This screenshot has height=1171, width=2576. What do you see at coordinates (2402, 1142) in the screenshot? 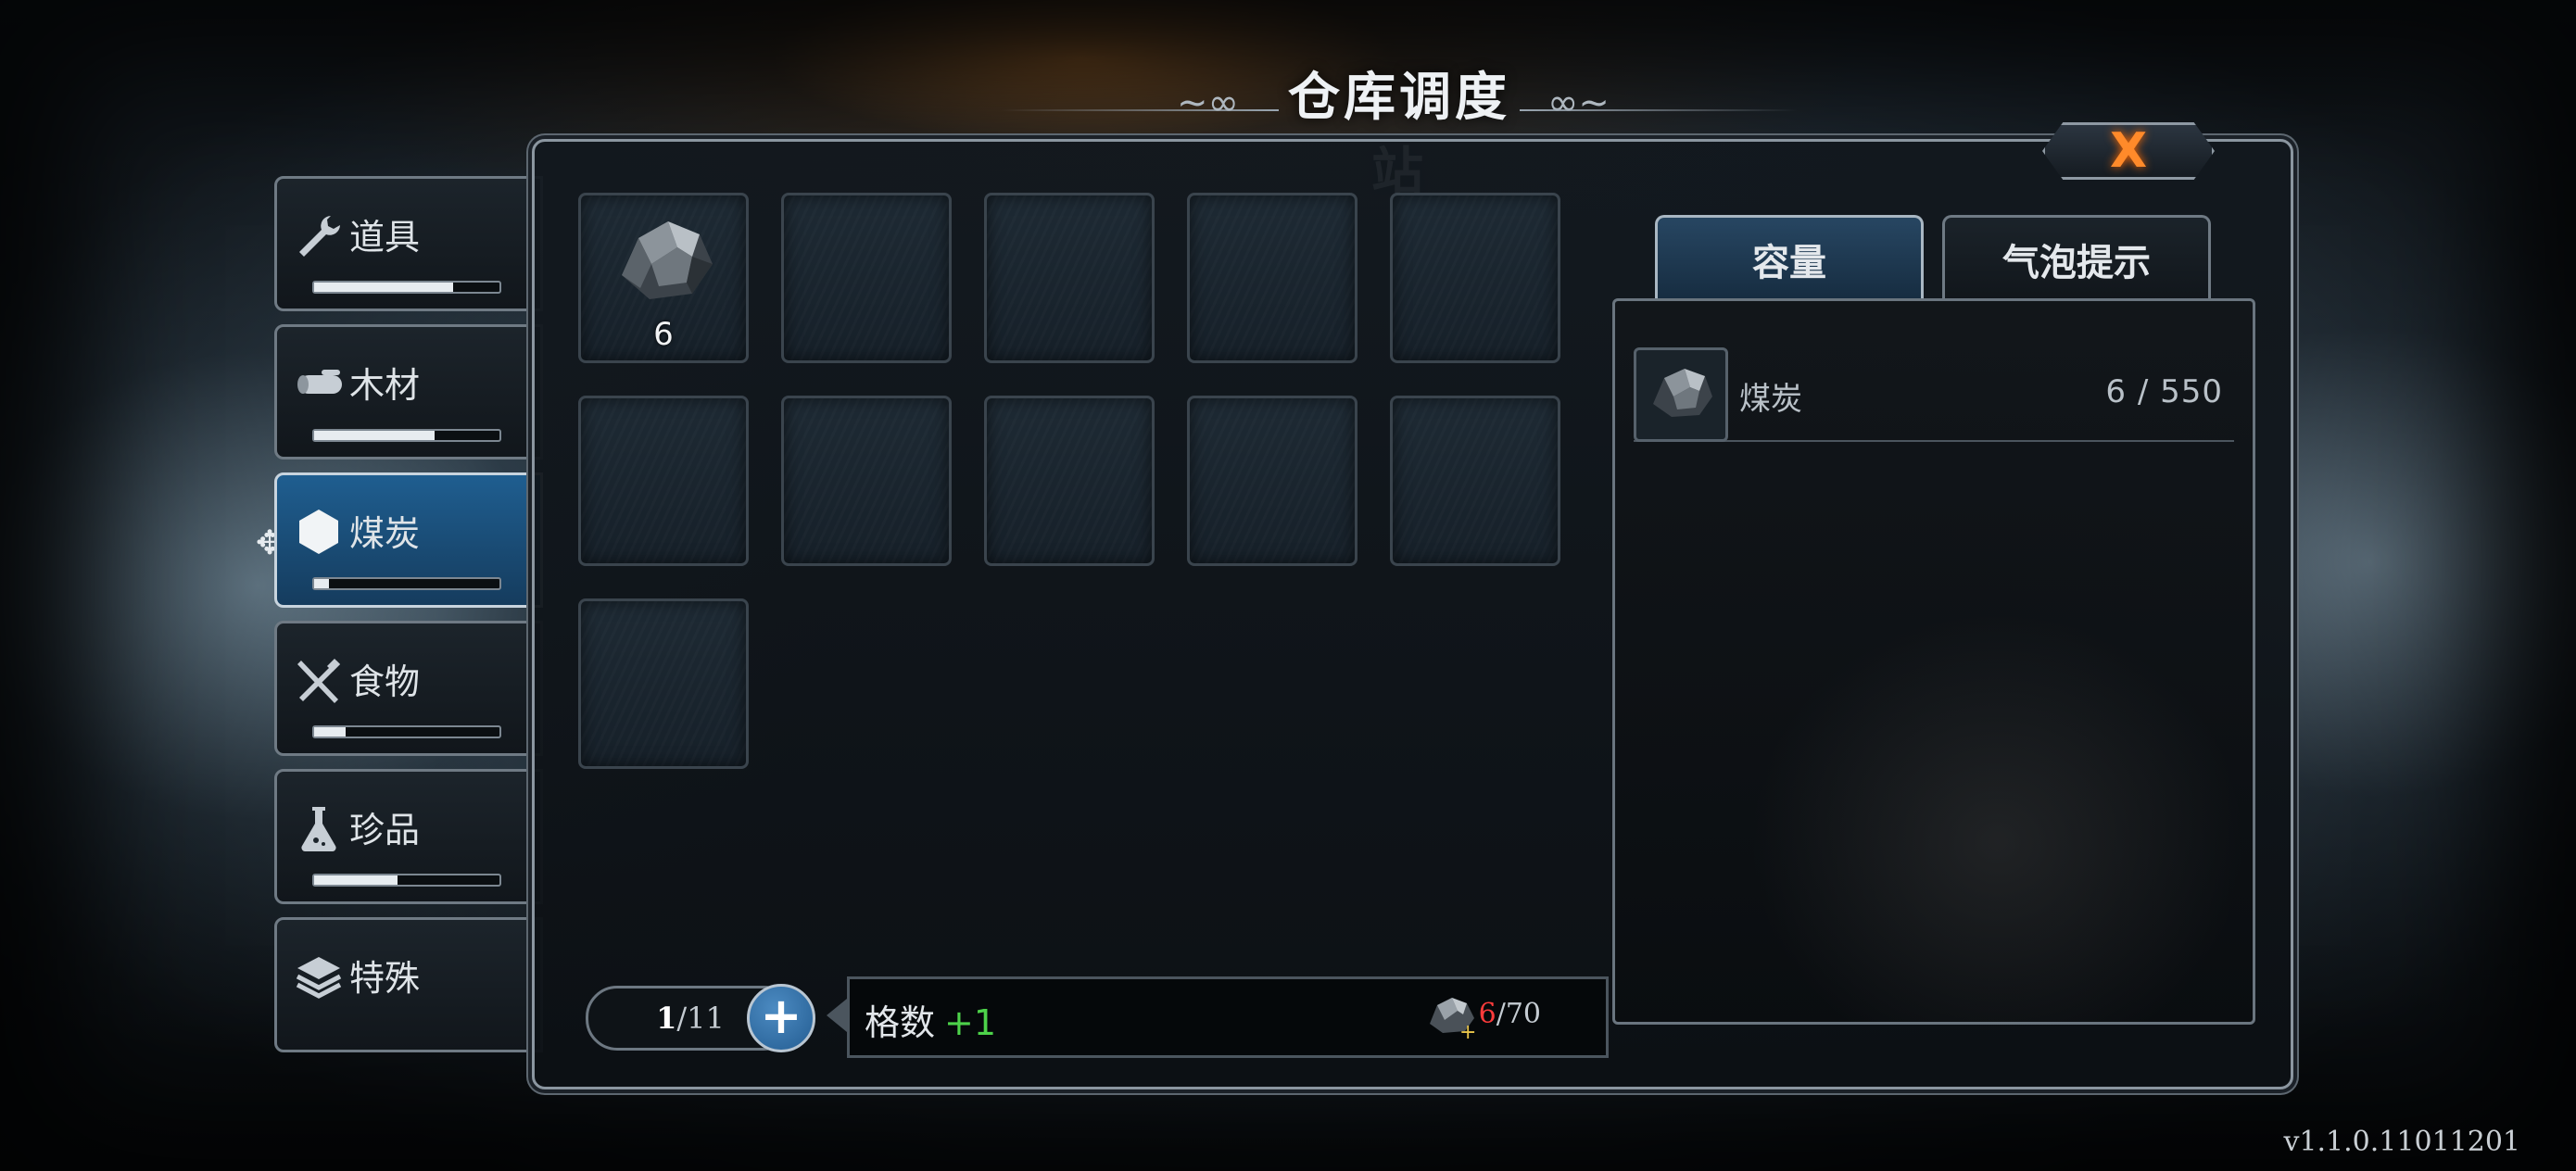
I see `version-label: v1.1.0.11011201` at bounding box center [2402, 1142].